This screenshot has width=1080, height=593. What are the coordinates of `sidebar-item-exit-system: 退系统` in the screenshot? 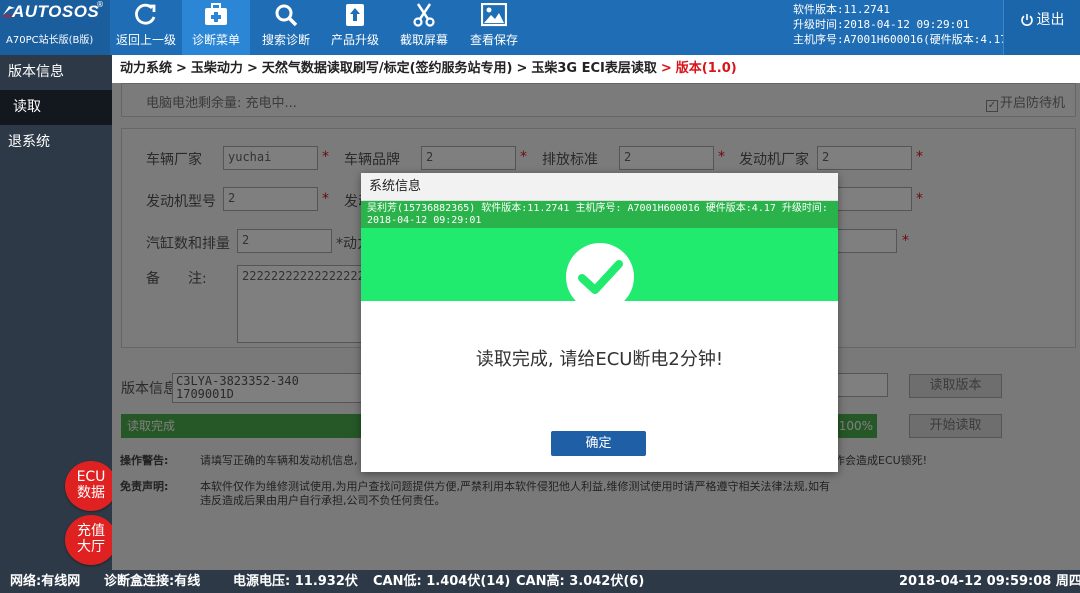 It's located at (56, 142).